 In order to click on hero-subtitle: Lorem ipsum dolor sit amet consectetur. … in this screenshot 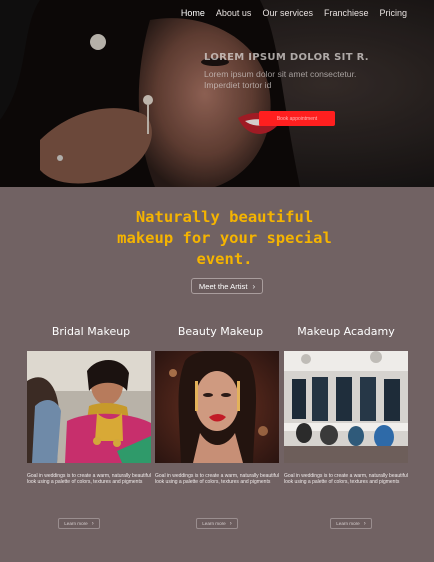, I will do `click(280, 79)`.